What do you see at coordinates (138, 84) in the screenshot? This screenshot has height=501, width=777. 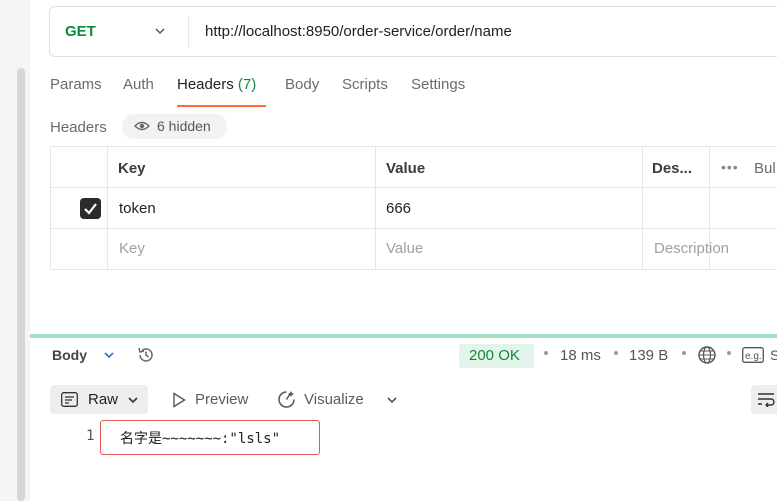 I see `tab-auth: Auth` at bounding box center [138, 84].